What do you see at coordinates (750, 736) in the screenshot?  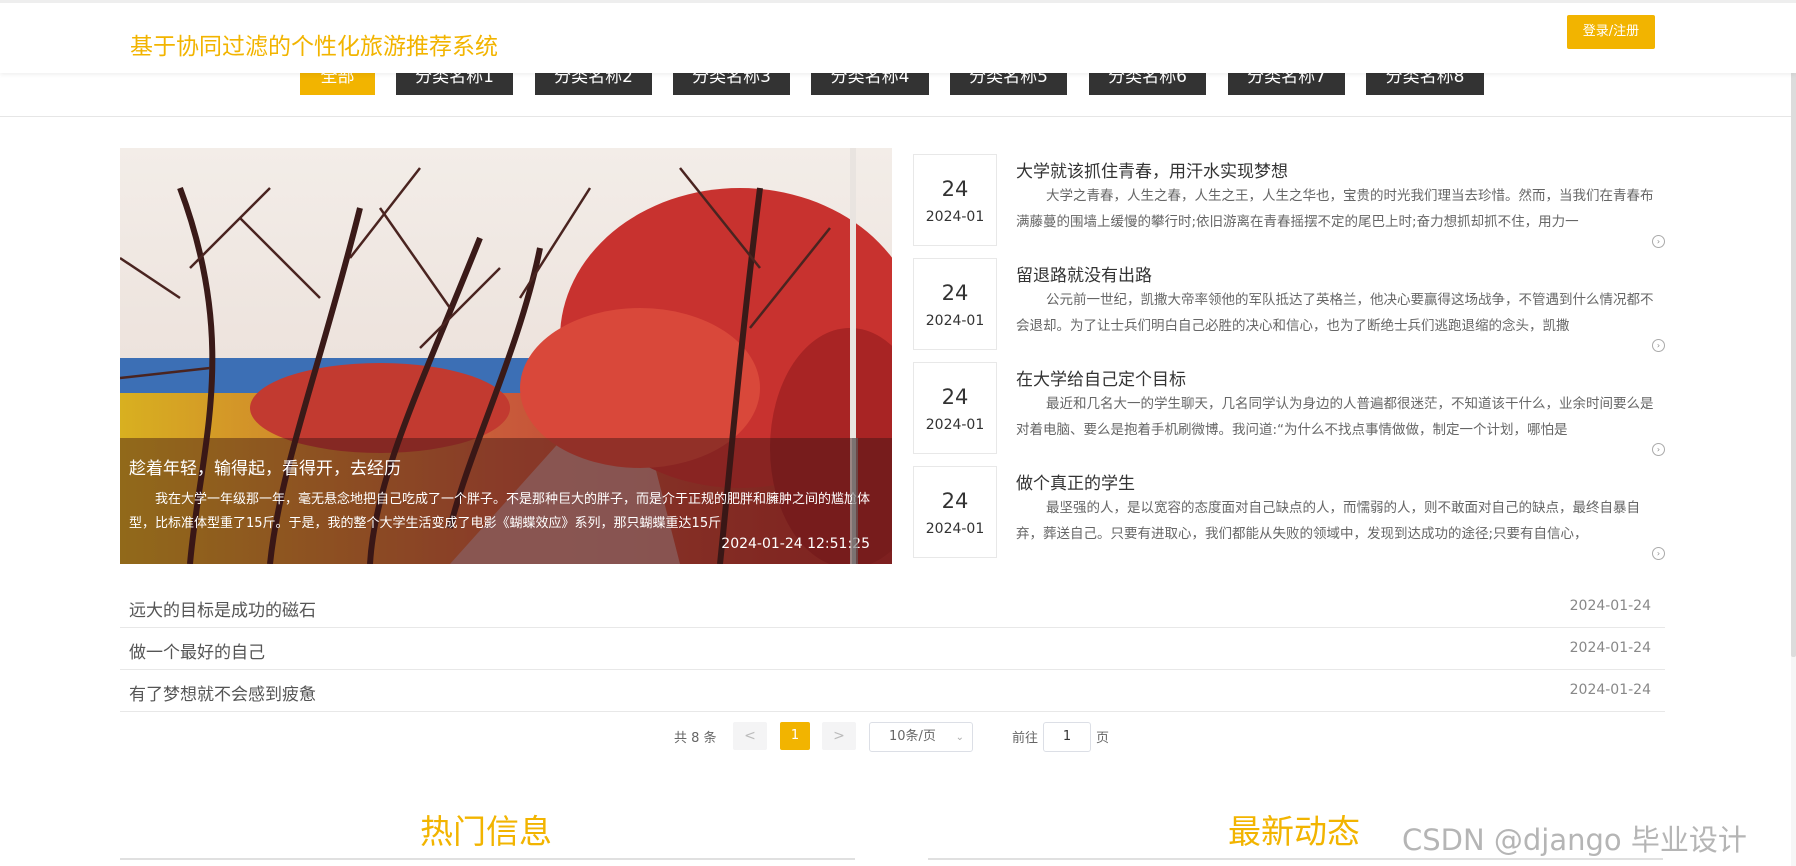 I see `prev-page-button: <` at bounding box center [750, 736].